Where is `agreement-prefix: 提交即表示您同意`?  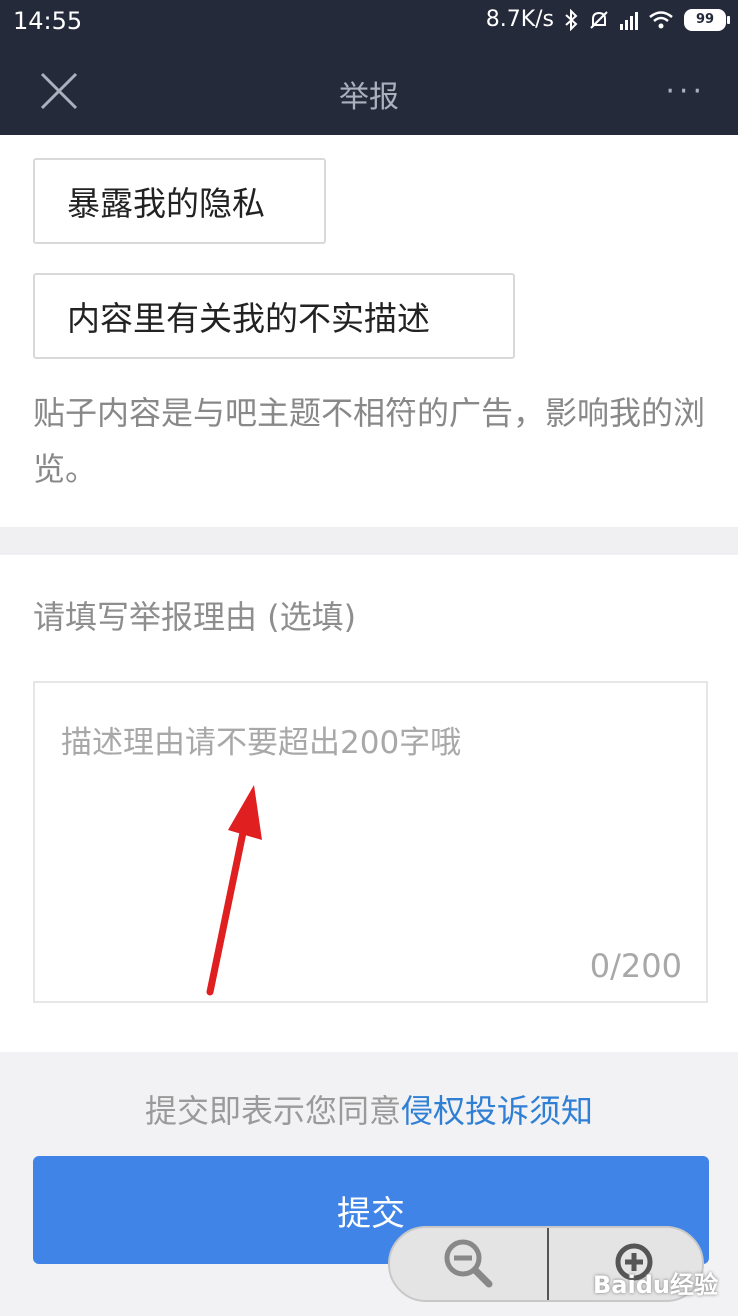 agreement-prefix: 提交即表示您同意 is located at coordinates (272, 1111).